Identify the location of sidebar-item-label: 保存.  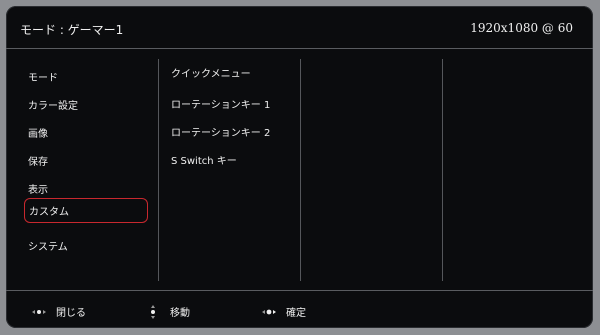
(38, 162).